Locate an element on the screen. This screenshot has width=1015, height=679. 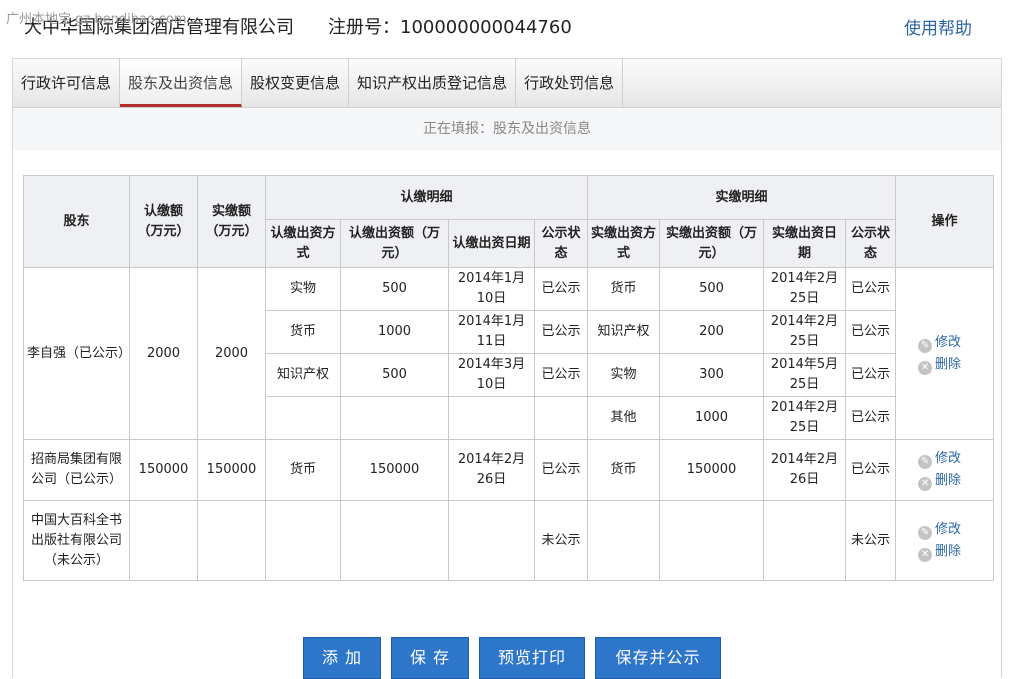
paid-money: 500 is located at coordinates (712, 289).